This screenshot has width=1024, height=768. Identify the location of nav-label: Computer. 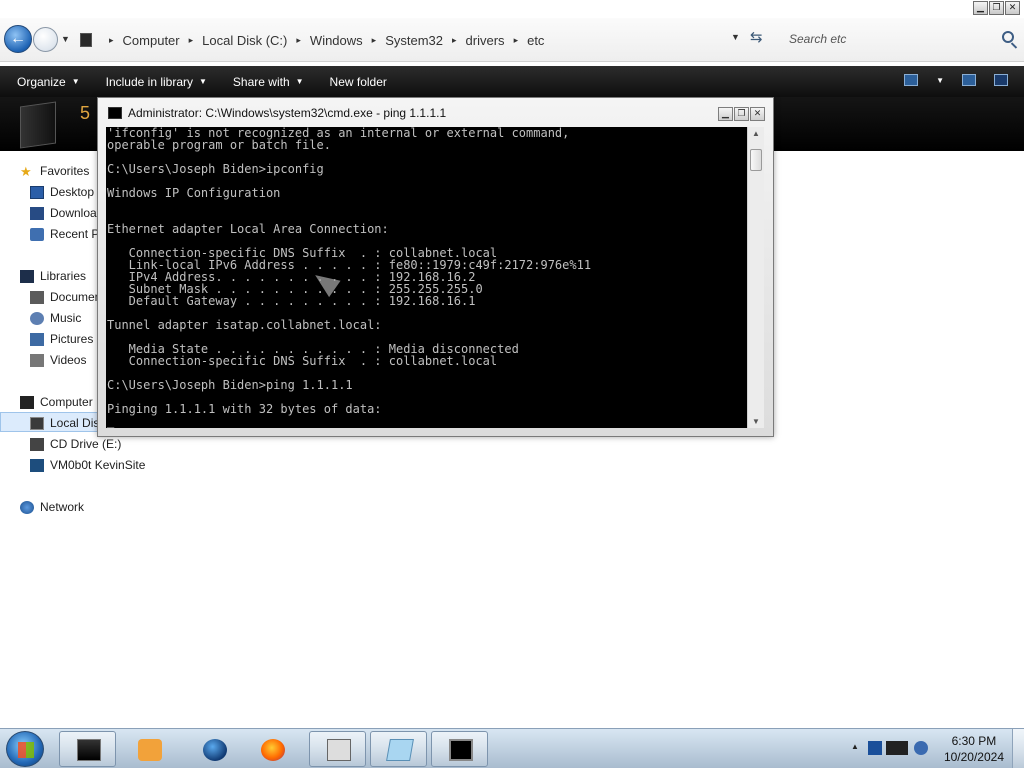
(66, 402).